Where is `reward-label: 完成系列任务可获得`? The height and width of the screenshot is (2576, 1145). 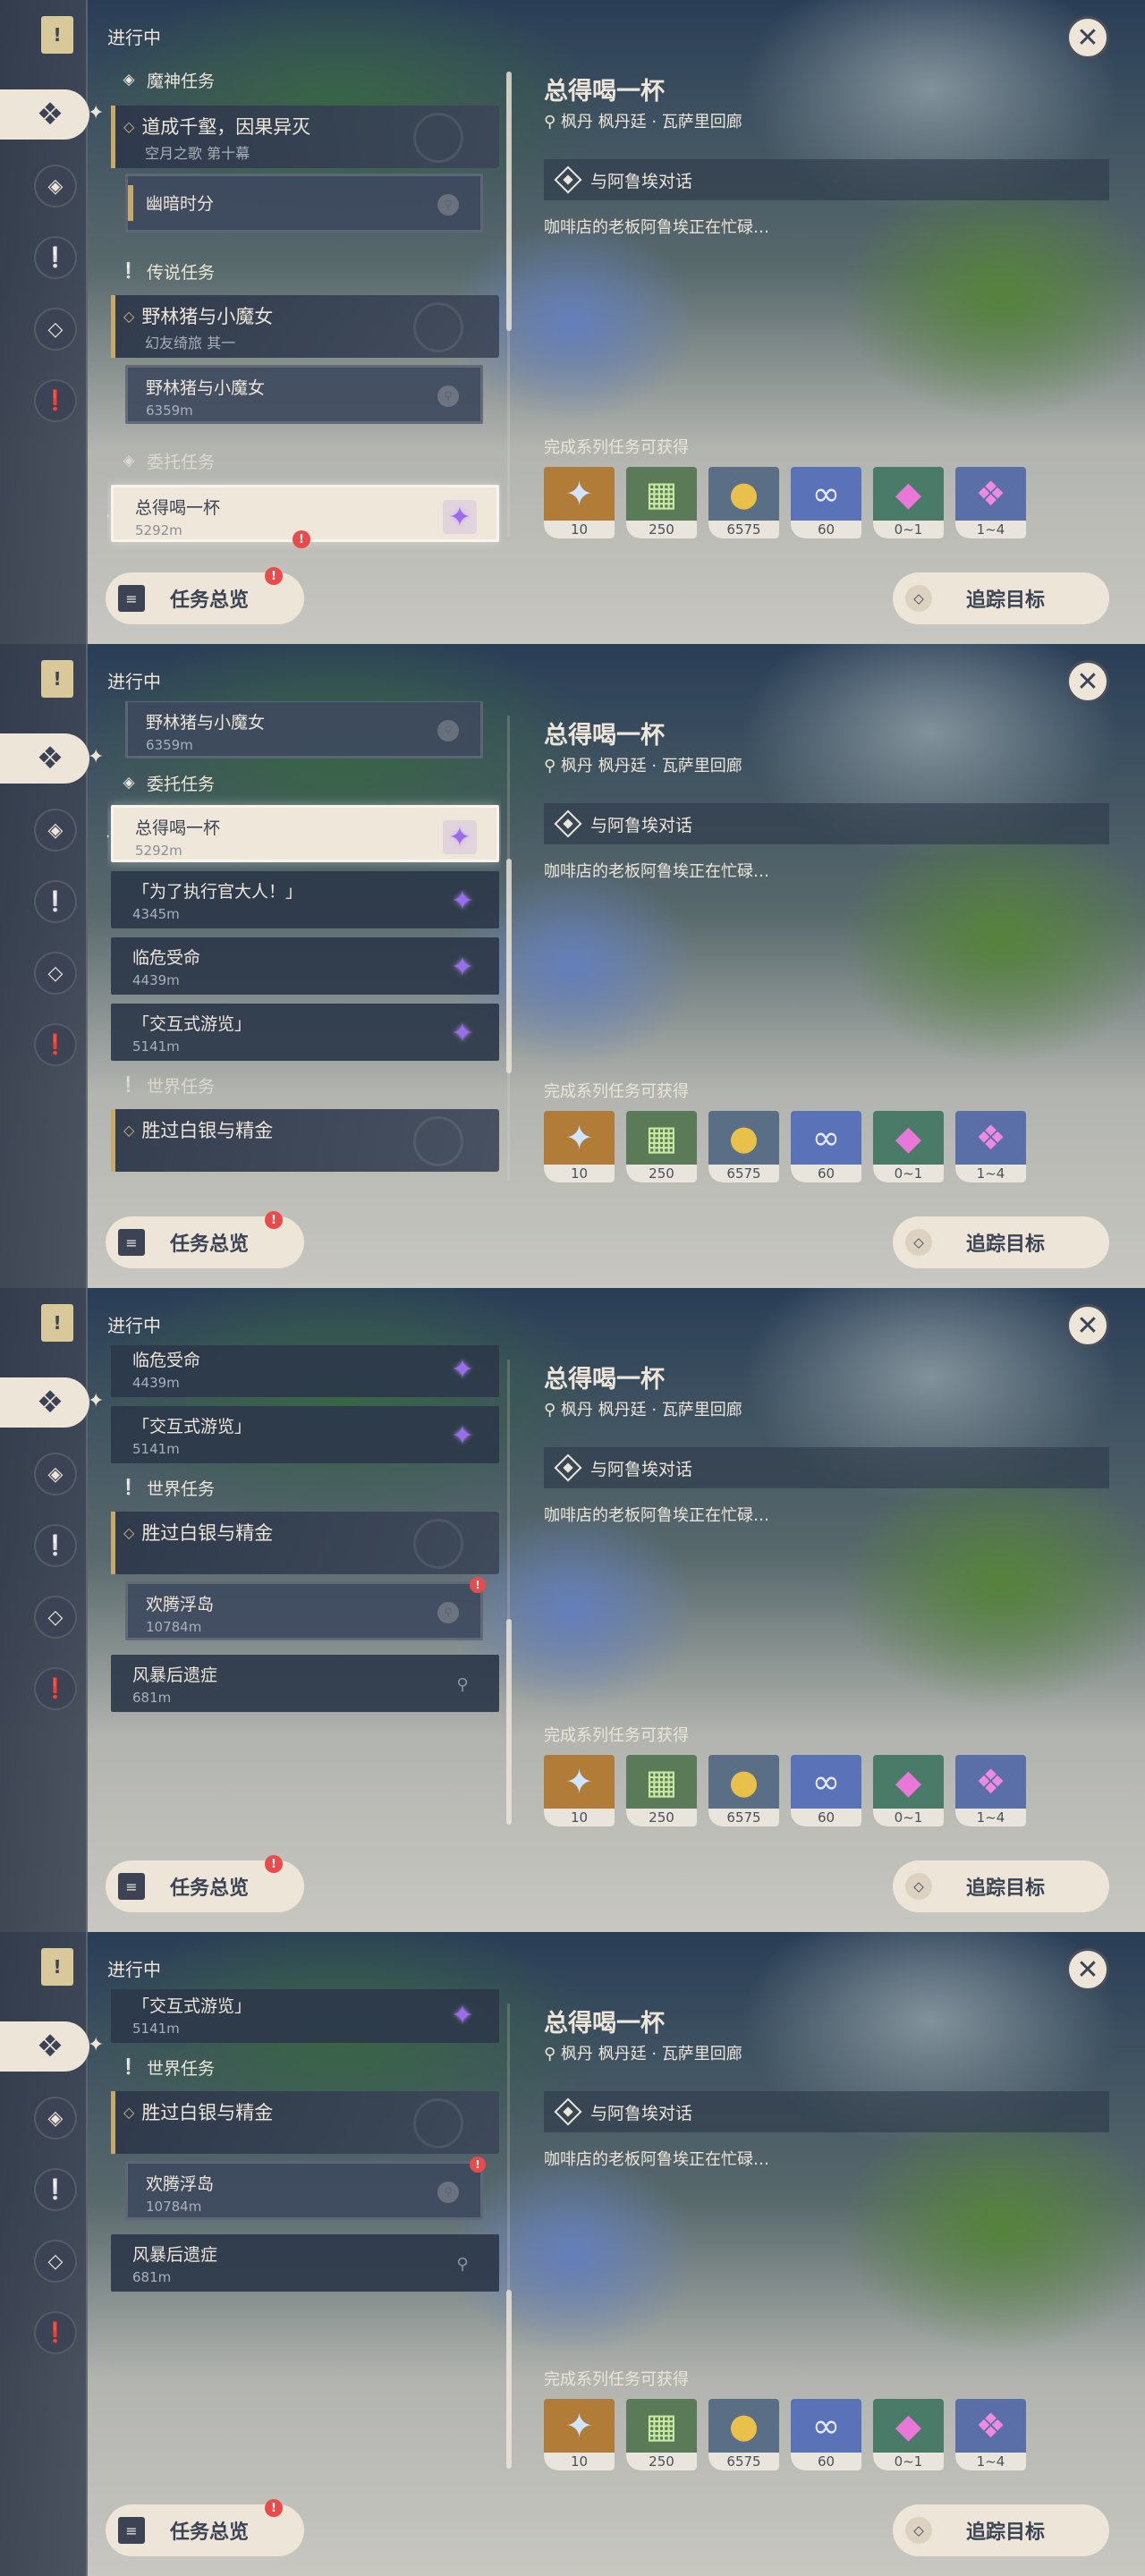
reward-label: 完成系列任务可获得 is located at coordinates (616, 447).